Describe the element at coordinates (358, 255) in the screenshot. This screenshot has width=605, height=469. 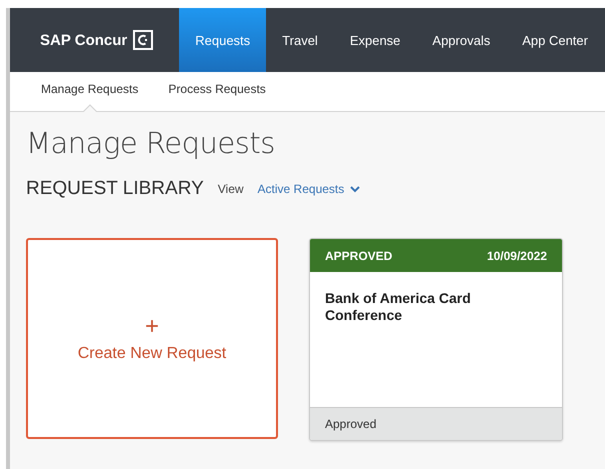
I see `status-label: APPROVED` at that location.